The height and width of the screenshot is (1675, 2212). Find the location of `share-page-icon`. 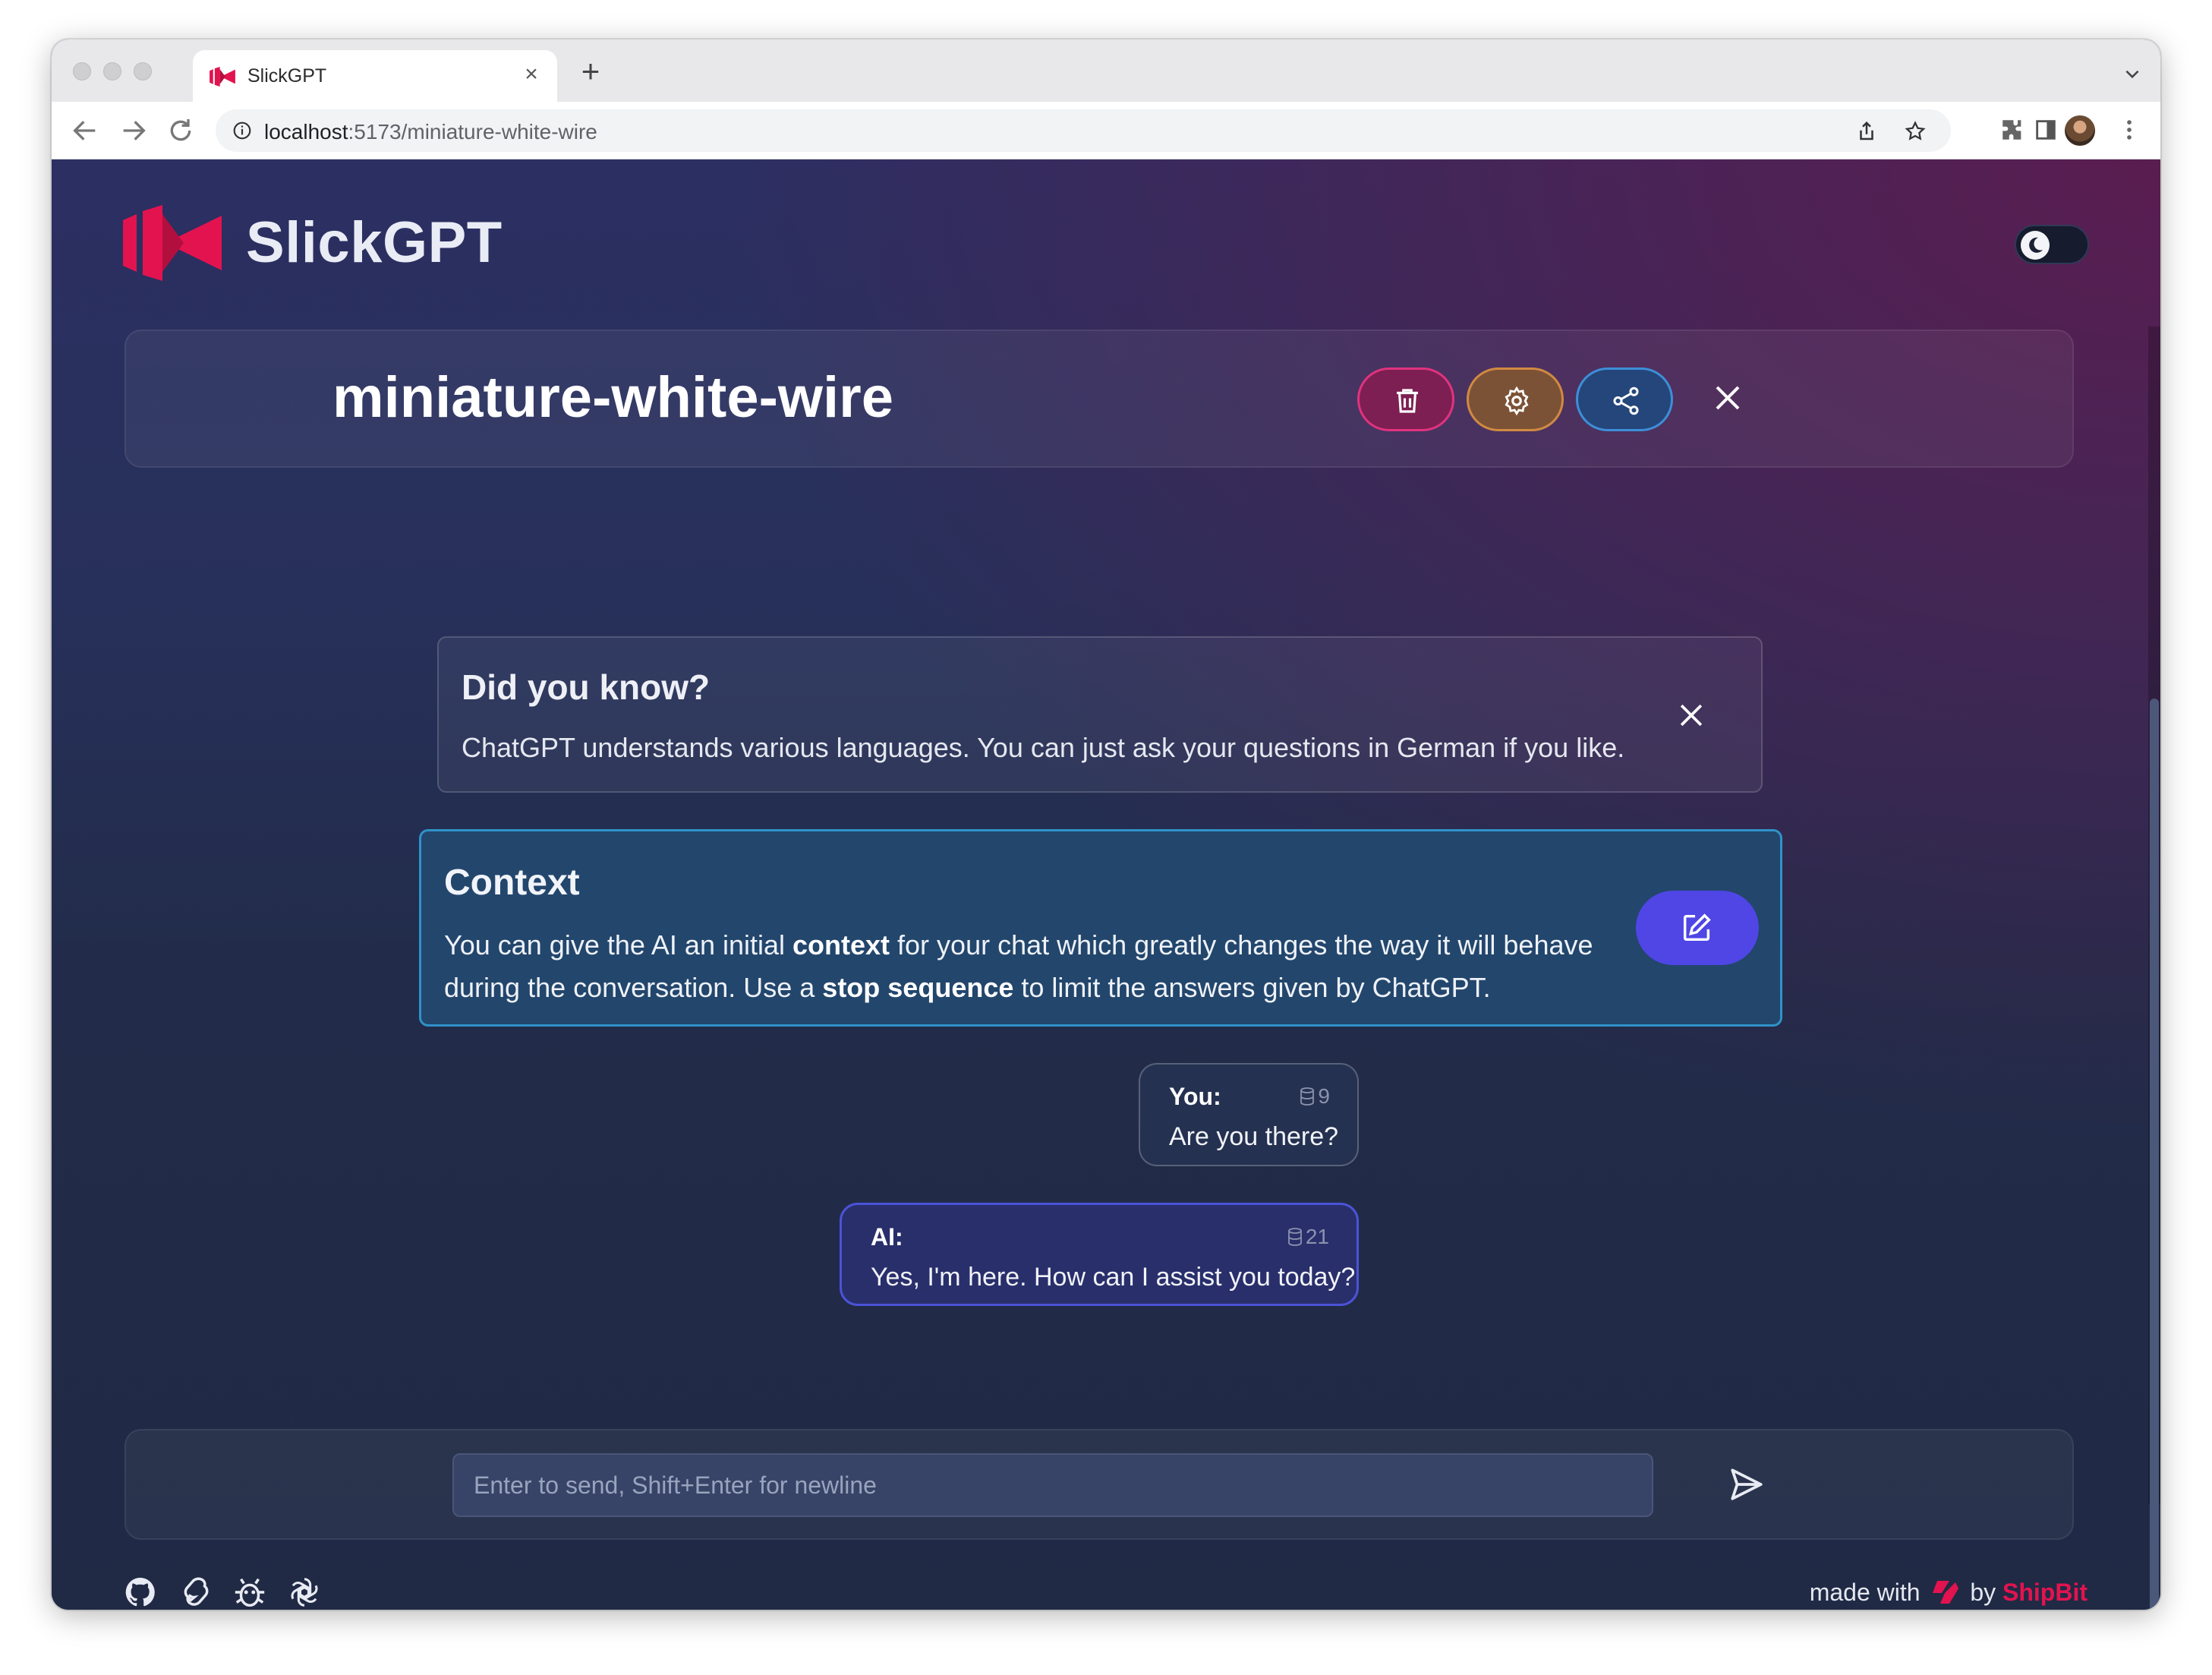

share-page-icon is located at coordinates (1867, 131).